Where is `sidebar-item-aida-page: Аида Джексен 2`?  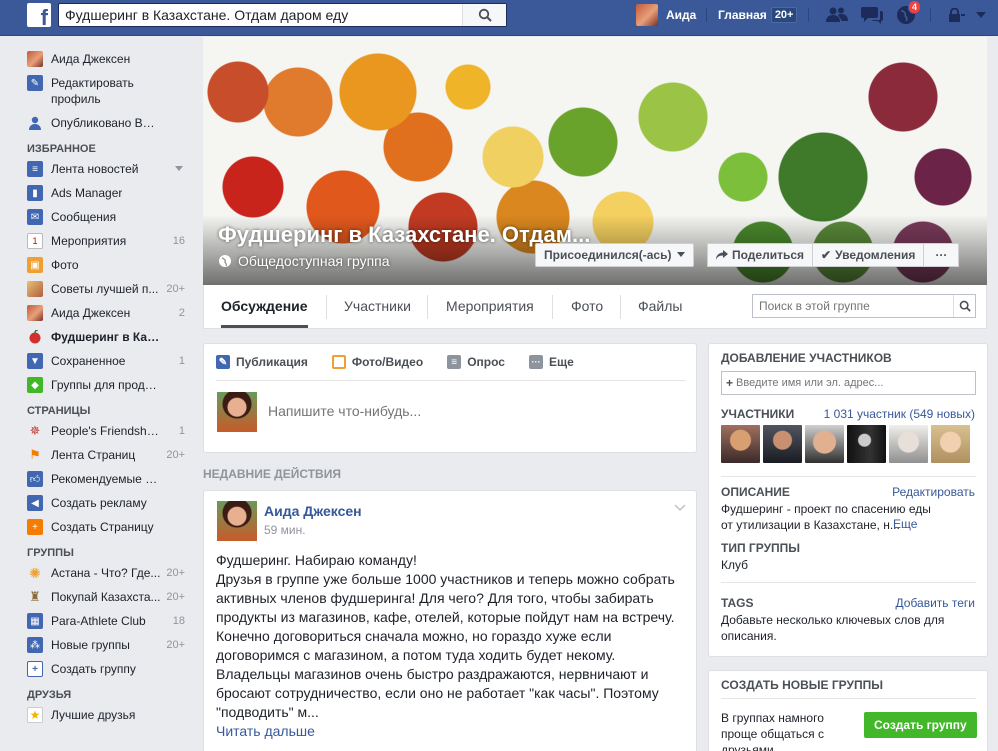 sidebar-item-aida-page: Аида Джексен 2 is located at coordinates (97, 313).